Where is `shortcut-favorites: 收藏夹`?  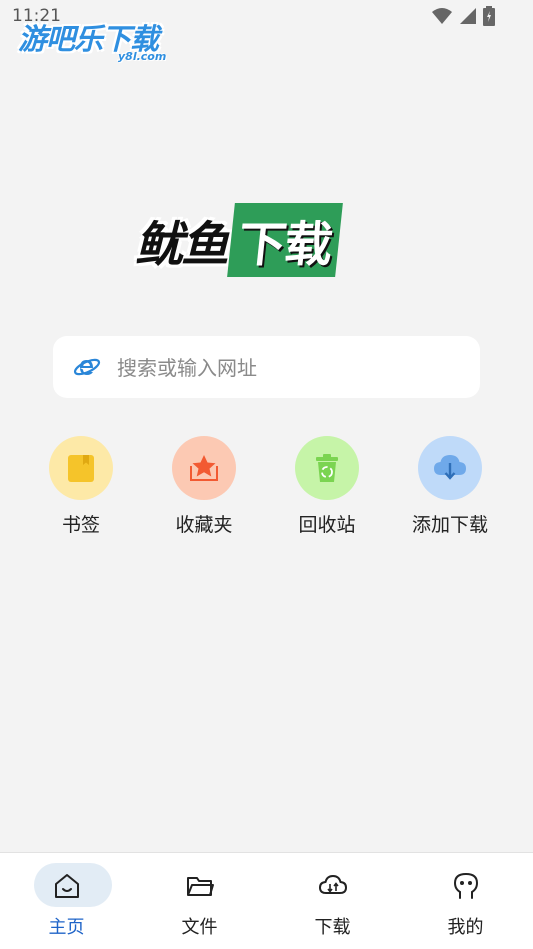 shortcut-favorites: 收藏夹 is located at coordinates (204, 486).